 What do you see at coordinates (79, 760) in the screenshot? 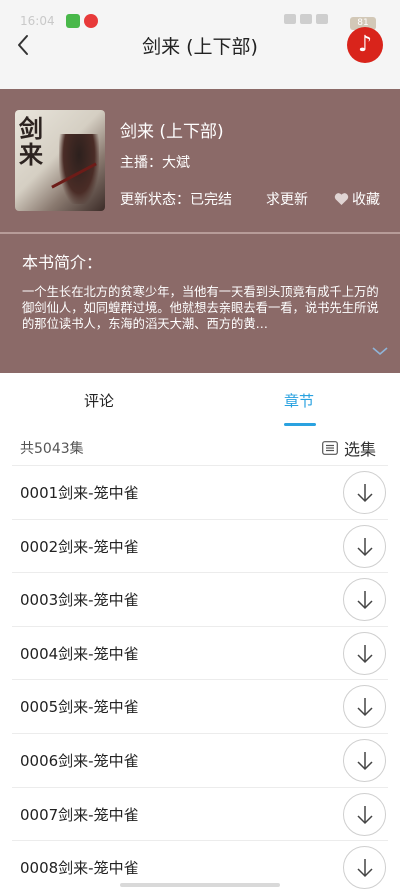
I see `chapter-title: 0006剑来-笼中雀` at bounding box center [79, 760].